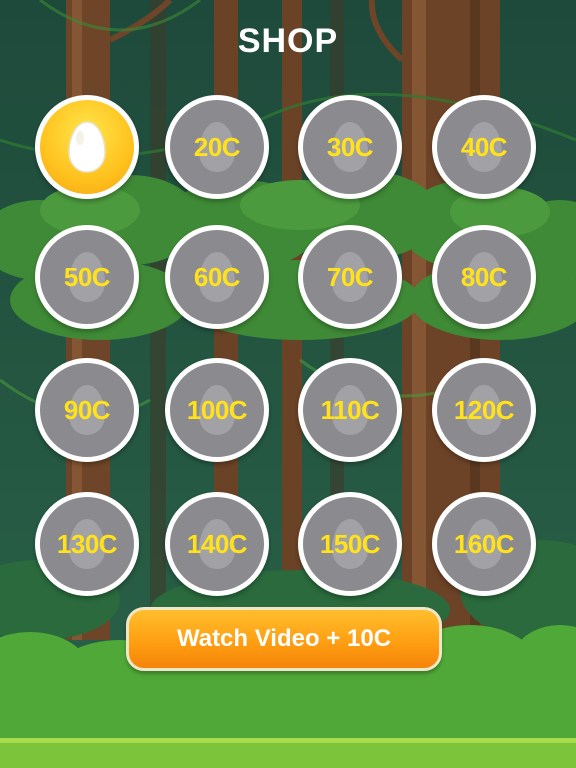  I want to click on egg-price-label, so click(87, 147).